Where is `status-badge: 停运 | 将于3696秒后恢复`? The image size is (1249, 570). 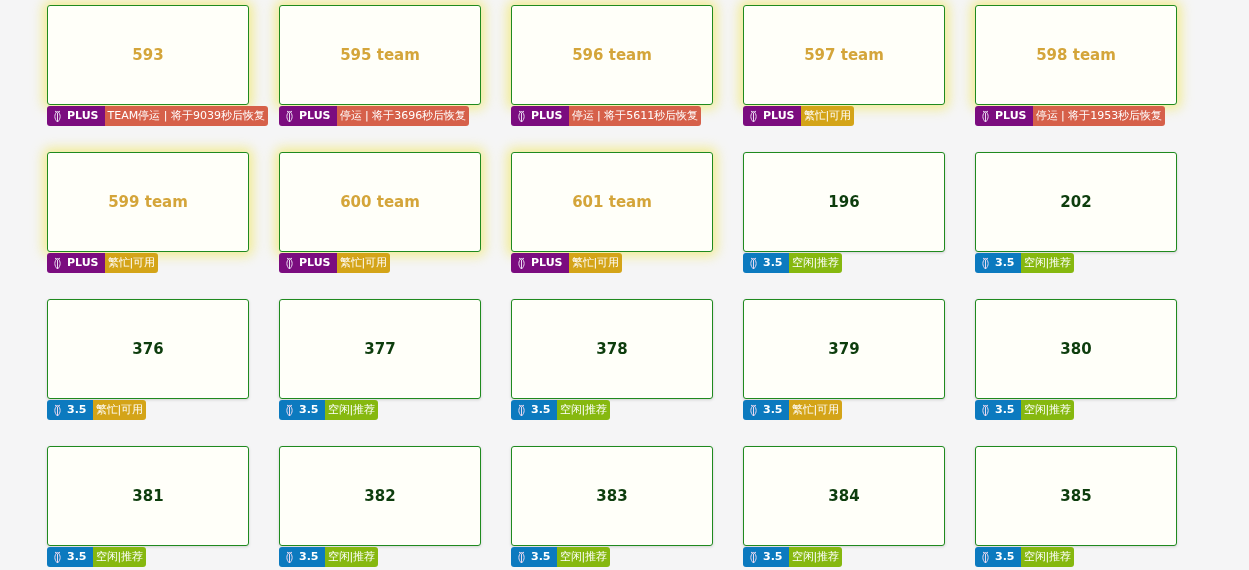
status-badge: 停运 | 将于3696秒后恢复 is located at coordinates (403, 116).